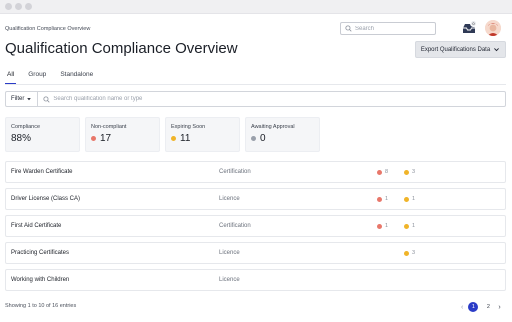  What do you see at coordinates (55, 77) in the screenshot?
I see `tab-bar: All Group Standalone` at bounding box center [55, 77].